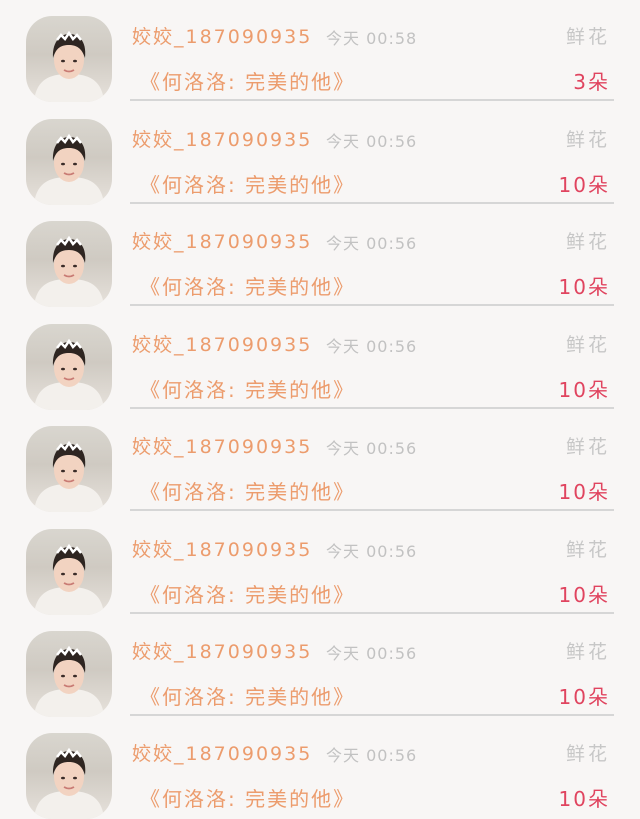 The width and height of the screenshot is (640, 819). Describe the element at coordinates (591, 82) in the screenshot. I see `gift-count: 3朵` at that location.